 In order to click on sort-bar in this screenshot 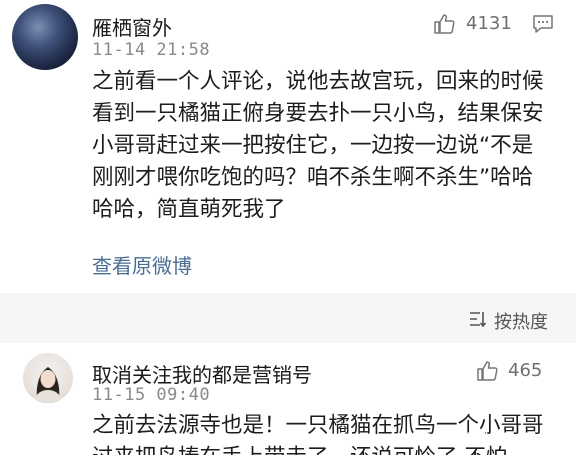, I will do `click(288, 318)`.